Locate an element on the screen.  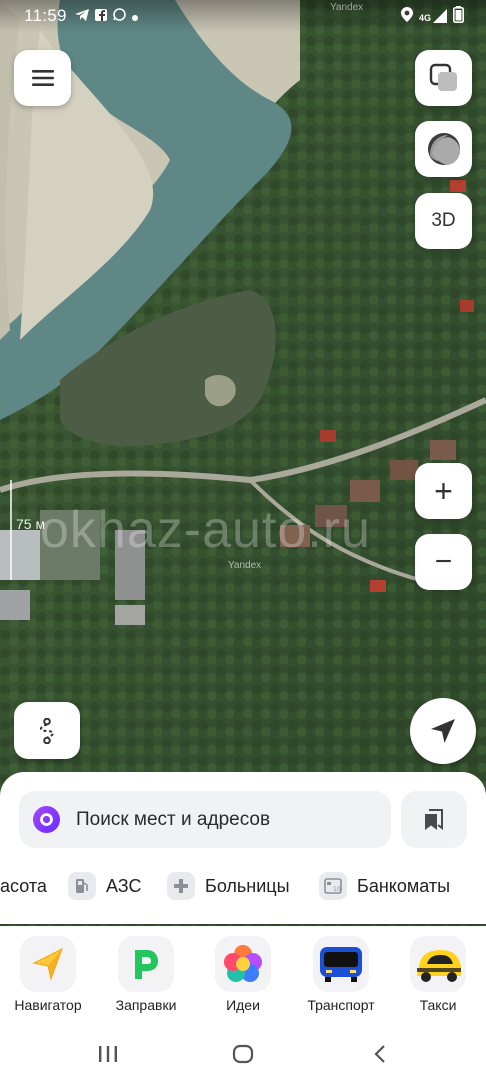
zoom-in-icon: + is located at coordinates (443, 491).